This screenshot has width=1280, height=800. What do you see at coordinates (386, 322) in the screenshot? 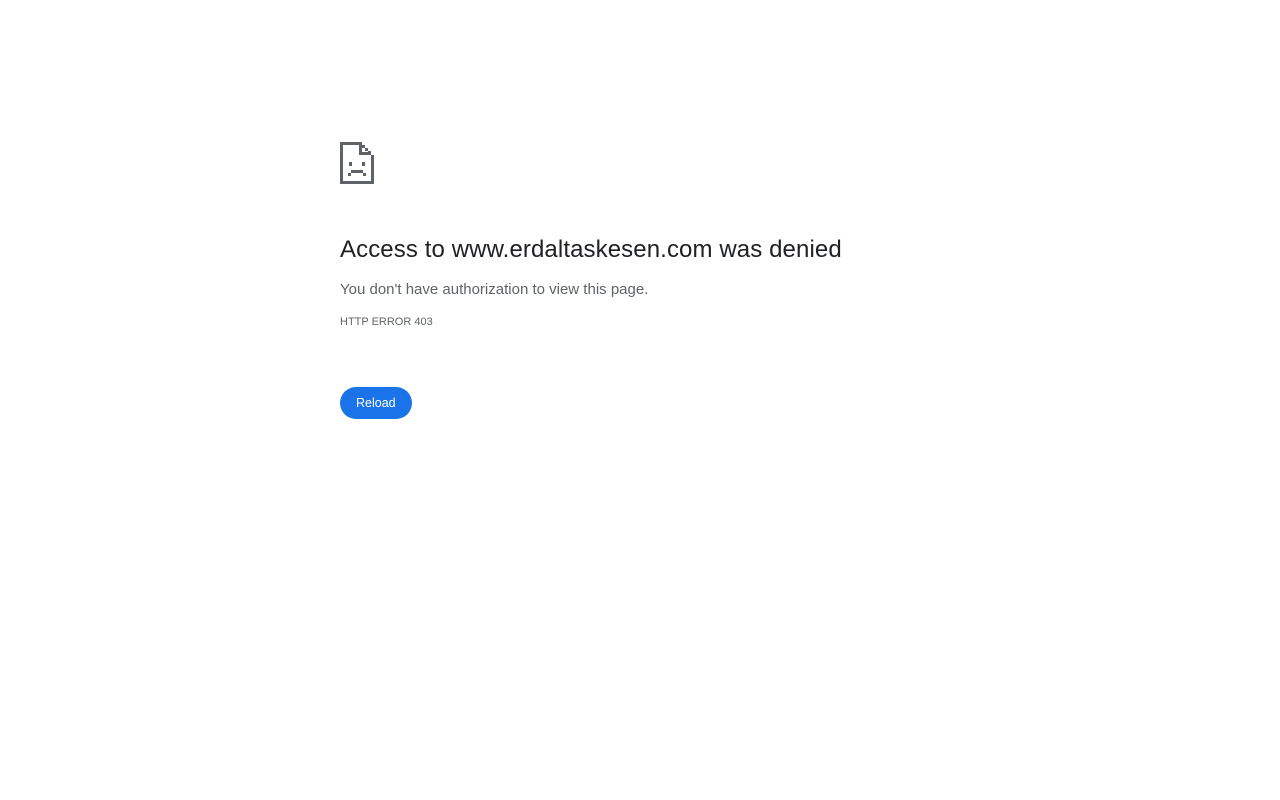
I see `error-code: HTTP ERROR 403` at bounding box center [386, 322].